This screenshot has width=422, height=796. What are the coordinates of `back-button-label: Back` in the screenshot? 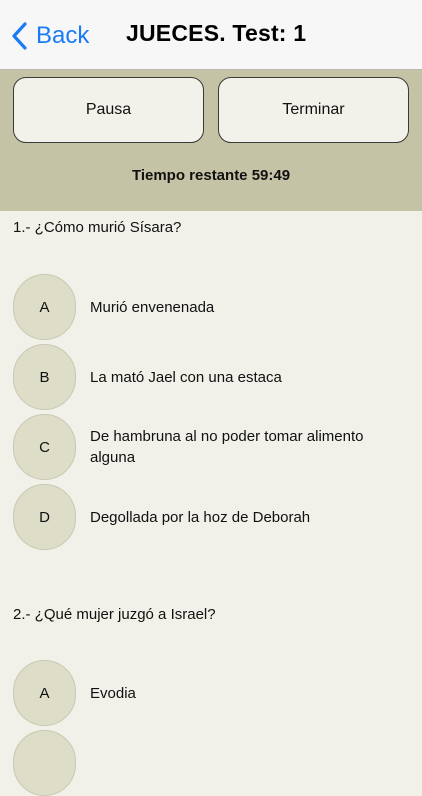 It's located at (63, 35).